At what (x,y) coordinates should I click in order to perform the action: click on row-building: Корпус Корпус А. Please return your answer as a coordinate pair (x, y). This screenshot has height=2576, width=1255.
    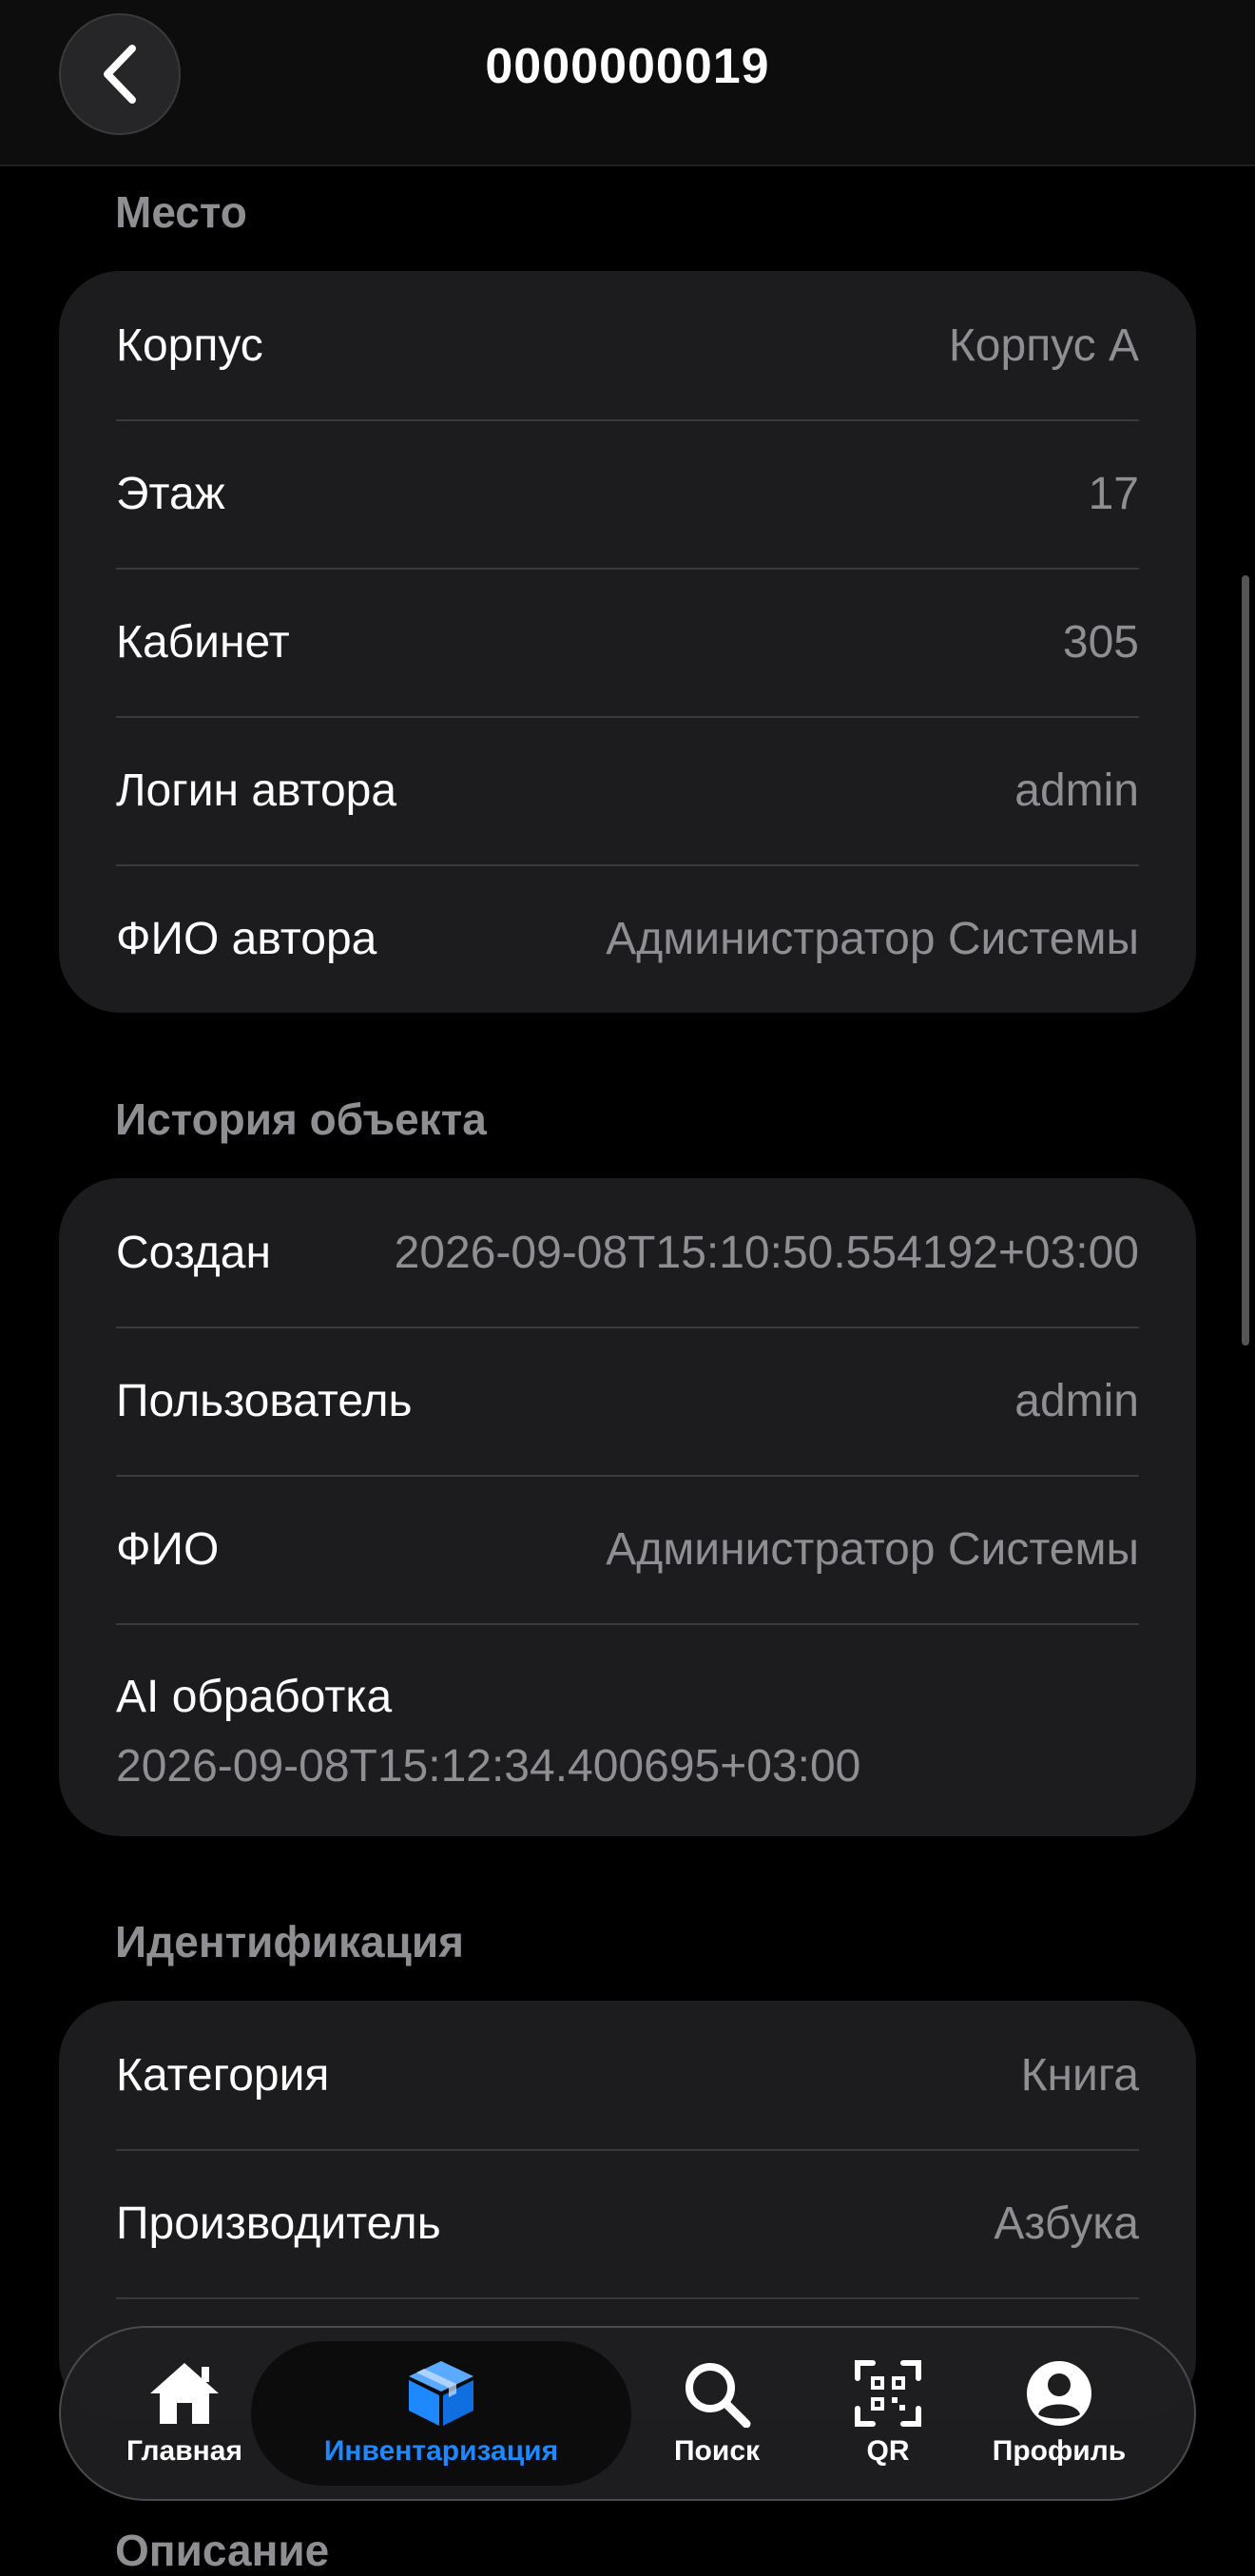
    Looking at the image, I should click on (627, 345).